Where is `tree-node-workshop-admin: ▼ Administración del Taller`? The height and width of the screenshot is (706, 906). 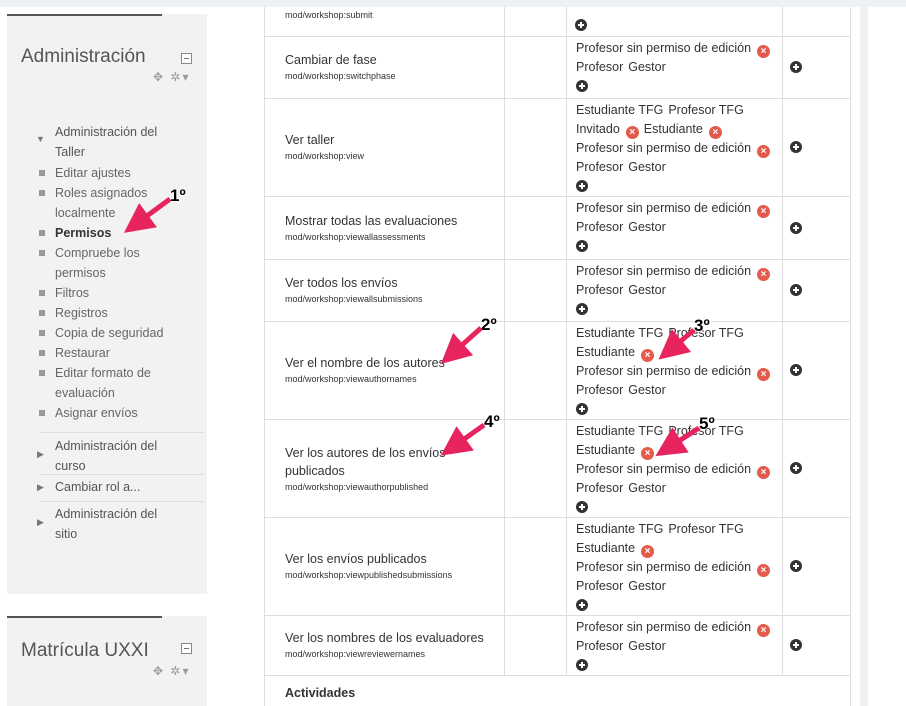 tree-node-workshop-admin: ▼ Administración del Taller is located at coordinates (120, 142).